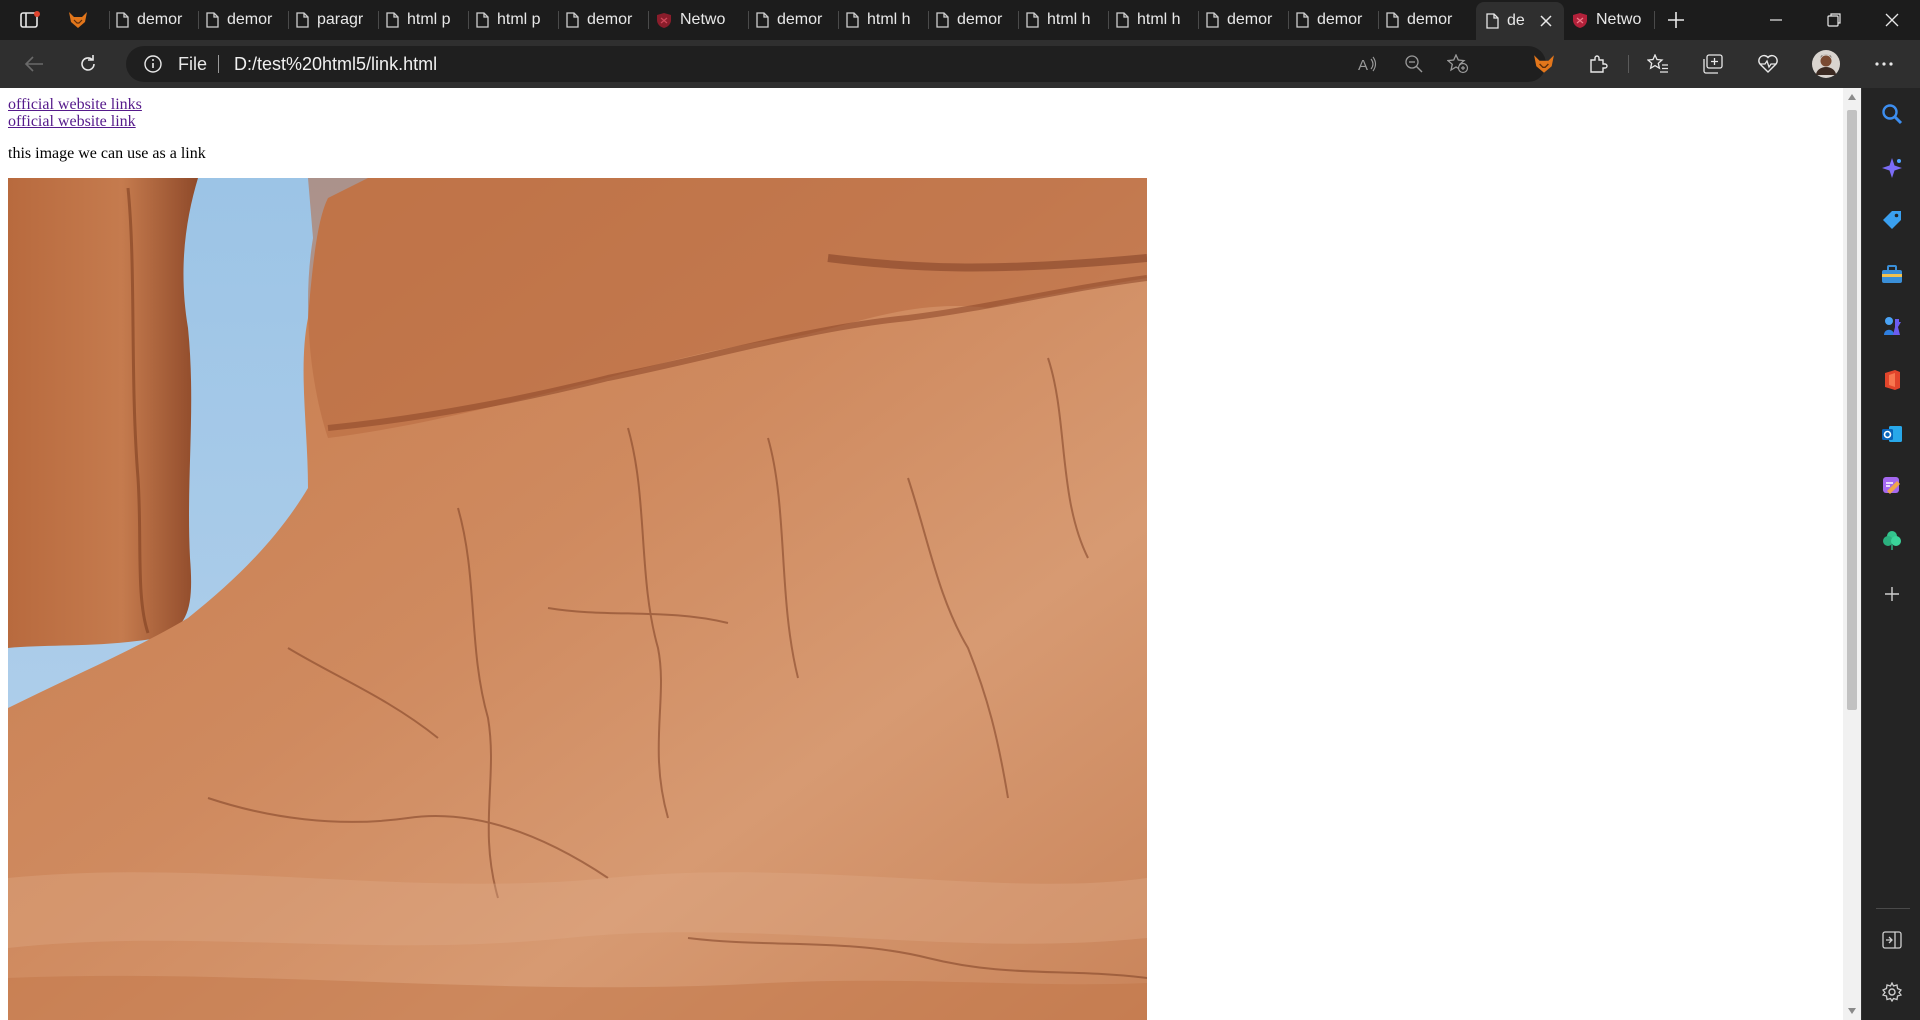  Describe the element at coordinates (974, 20) in the screenshot. I see `tab-10: demor` at that location.